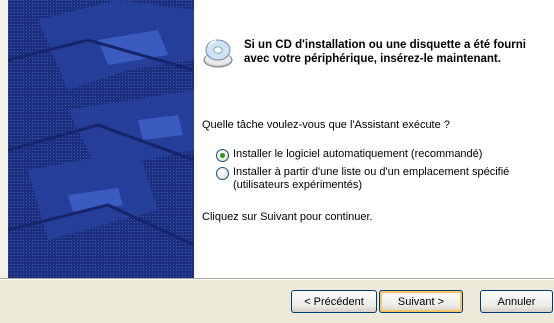 The image size is (554, 323). Describe the element at coordinates (421, 301) in the screenshot. I see `next-button: Suivant >` at that location.